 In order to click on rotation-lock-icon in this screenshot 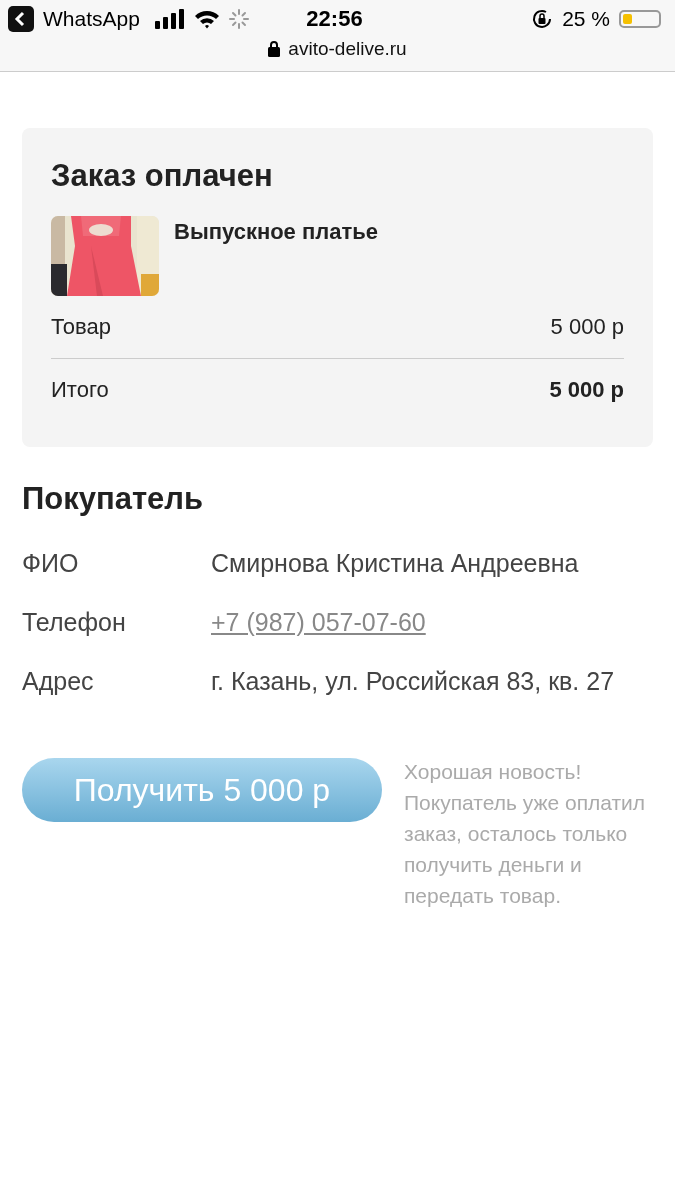, I will do `click(542, 19)`.